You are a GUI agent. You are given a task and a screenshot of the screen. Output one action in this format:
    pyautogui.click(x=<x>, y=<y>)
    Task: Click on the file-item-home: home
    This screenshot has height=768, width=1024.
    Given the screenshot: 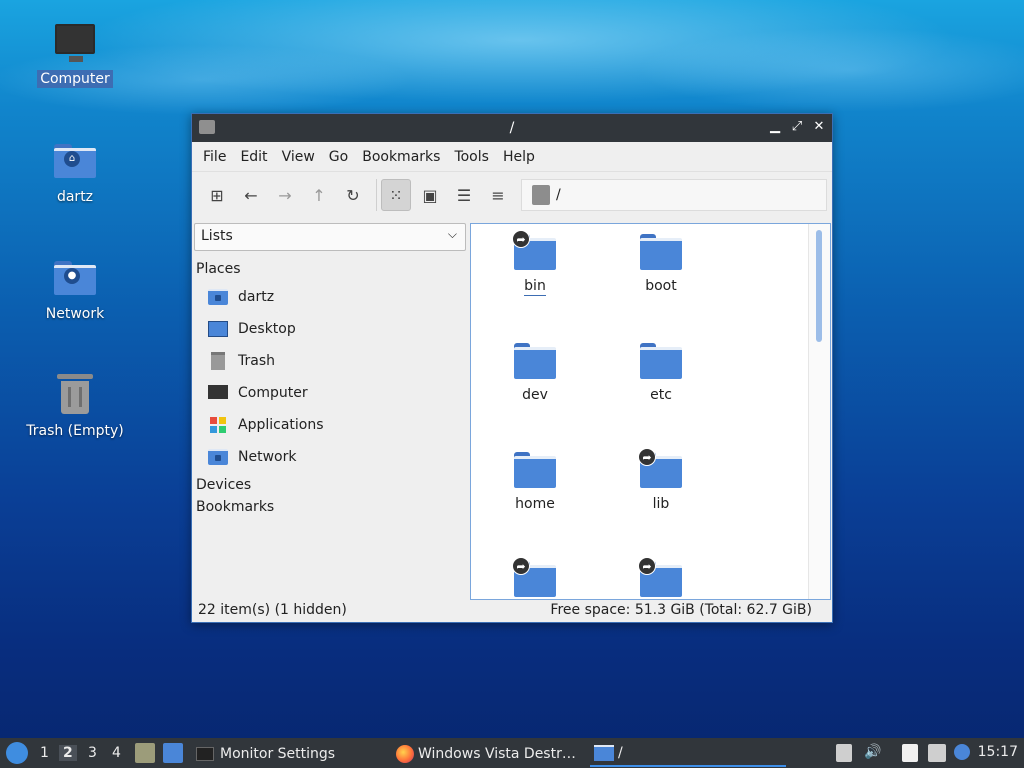 What is the action you would take?
    pyautogui.click(x=535, y=482)
    